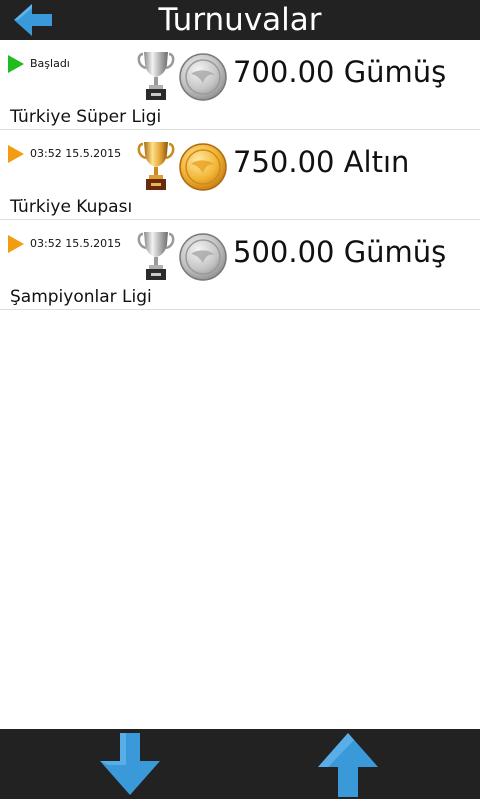 The image size is (480, 803). Describe the element at coordinates (50, 63) in the screenshot. I see `tournament-status: Başladı` at that location.